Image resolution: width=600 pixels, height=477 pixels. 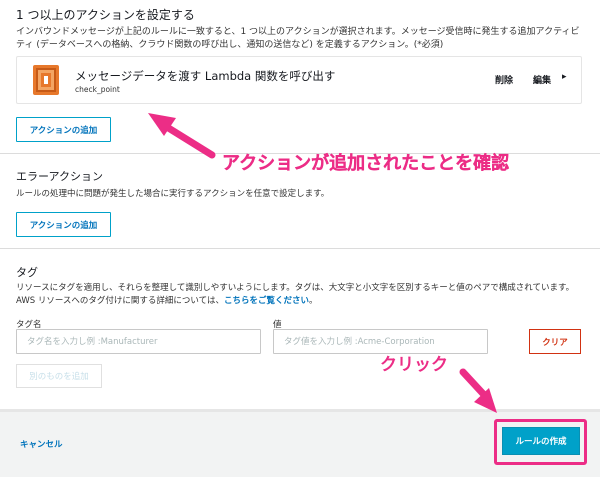 I want to click on create-rule-button: ルールの作成, so click(x=541, y=441).